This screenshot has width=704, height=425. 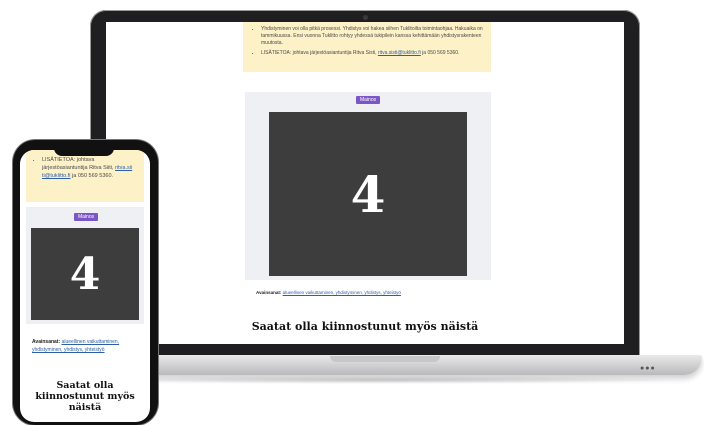 What do you see at coordinates (84, 151) in the screenshot?
I see `phone-notch` at bounding box center [84, 151].